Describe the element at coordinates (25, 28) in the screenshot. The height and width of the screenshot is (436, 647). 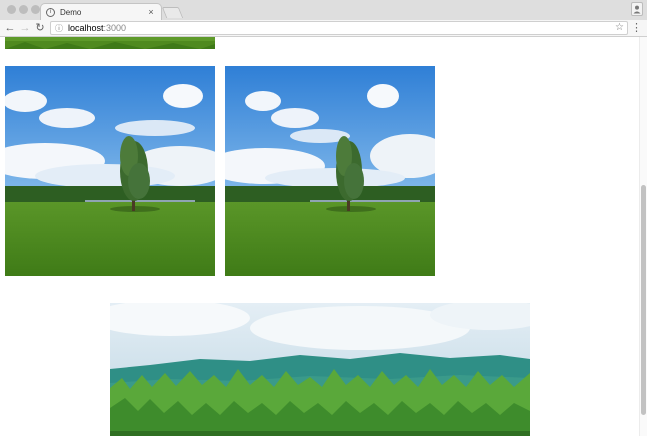
I see `forward-arrow-icon: →` at that location.